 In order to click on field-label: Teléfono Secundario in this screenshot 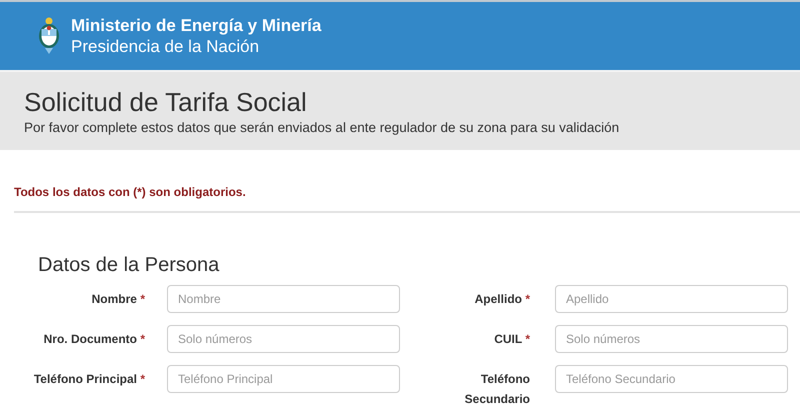, I will do `click(497, 389)`.